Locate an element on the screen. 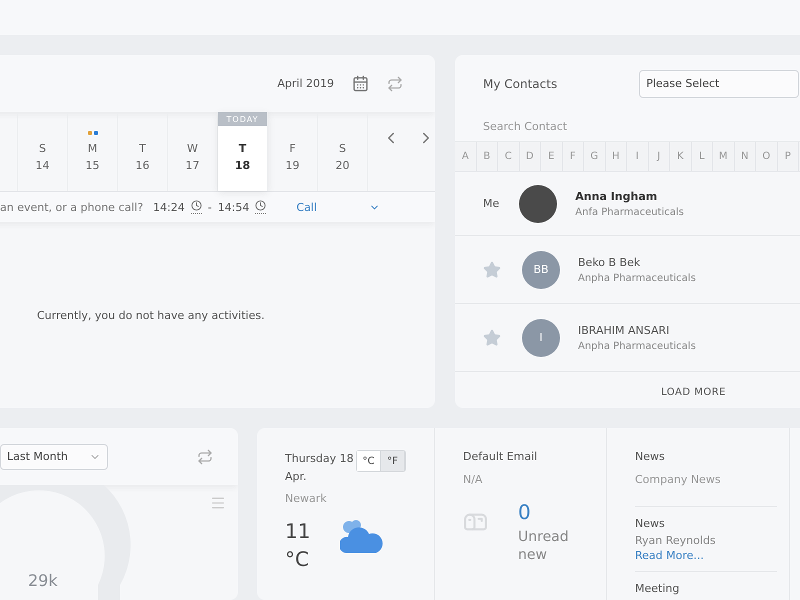  chart-value: 29k is located at coordinates (43, 580).